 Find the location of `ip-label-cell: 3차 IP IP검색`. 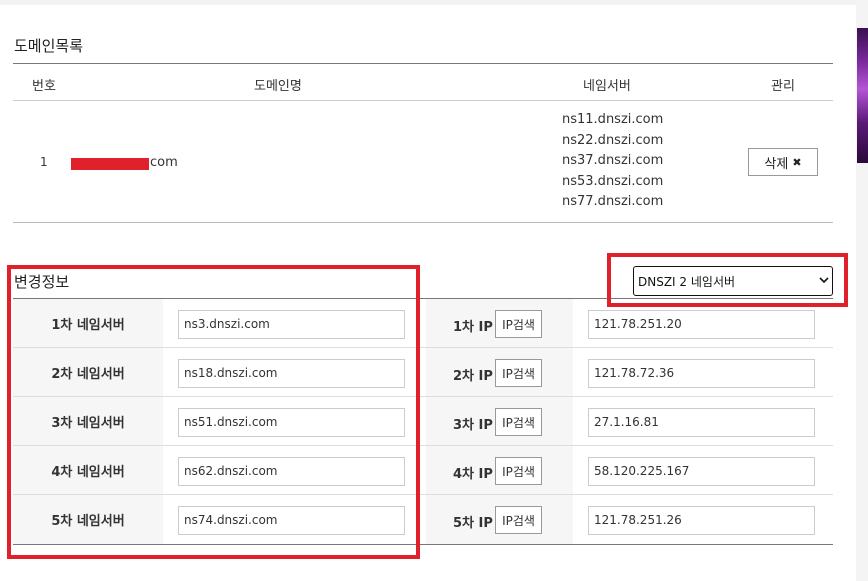

ip-label-cell: 3차 IP IP검색 is located at coordinates (499, 421).